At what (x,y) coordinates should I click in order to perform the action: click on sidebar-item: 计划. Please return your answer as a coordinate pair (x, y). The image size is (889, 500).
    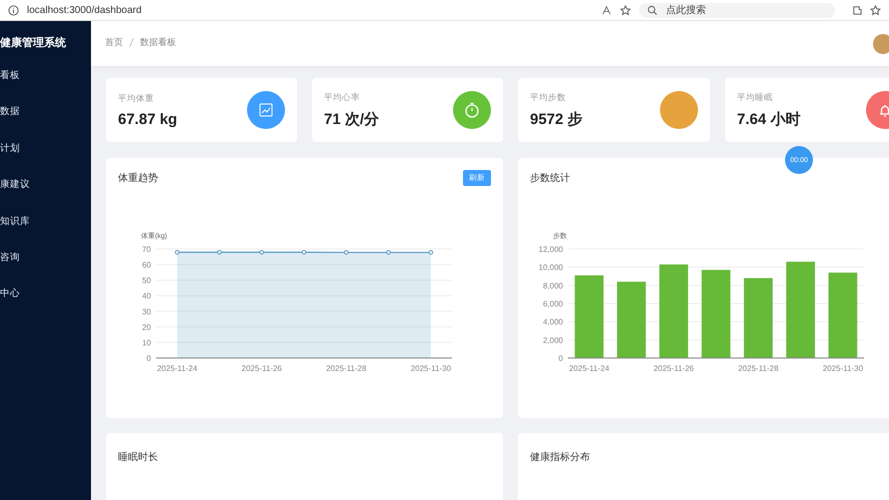
    Looking at the image, I should click on (45, 149).